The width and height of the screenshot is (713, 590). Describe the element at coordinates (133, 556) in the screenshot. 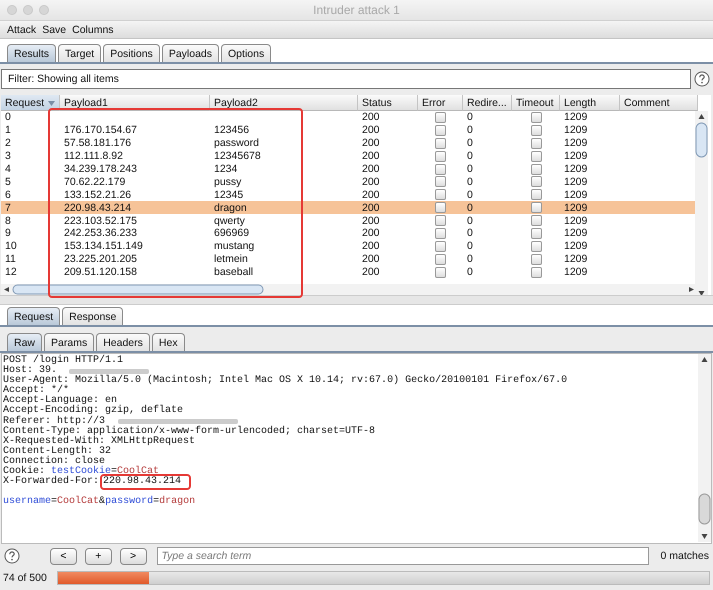

I see `nav-button: >` at that location.